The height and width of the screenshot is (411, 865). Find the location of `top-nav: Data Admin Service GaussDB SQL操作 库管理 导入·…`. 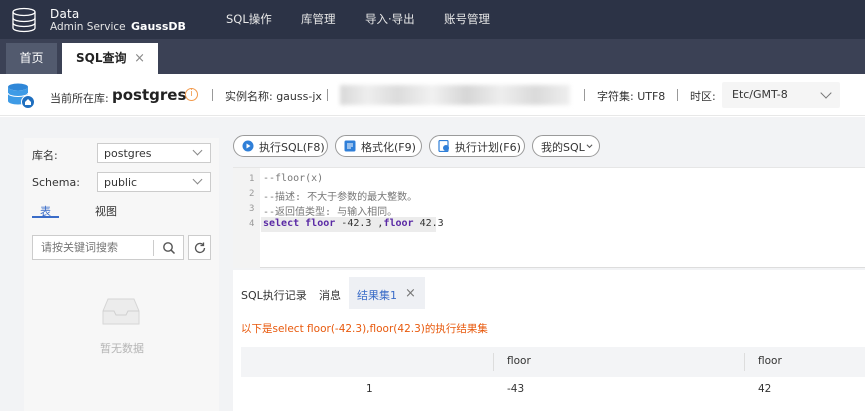

top-nav: Data Admin Service GaussDB SQL操作 库管理 导入·… is located at coordinates (432, 19).